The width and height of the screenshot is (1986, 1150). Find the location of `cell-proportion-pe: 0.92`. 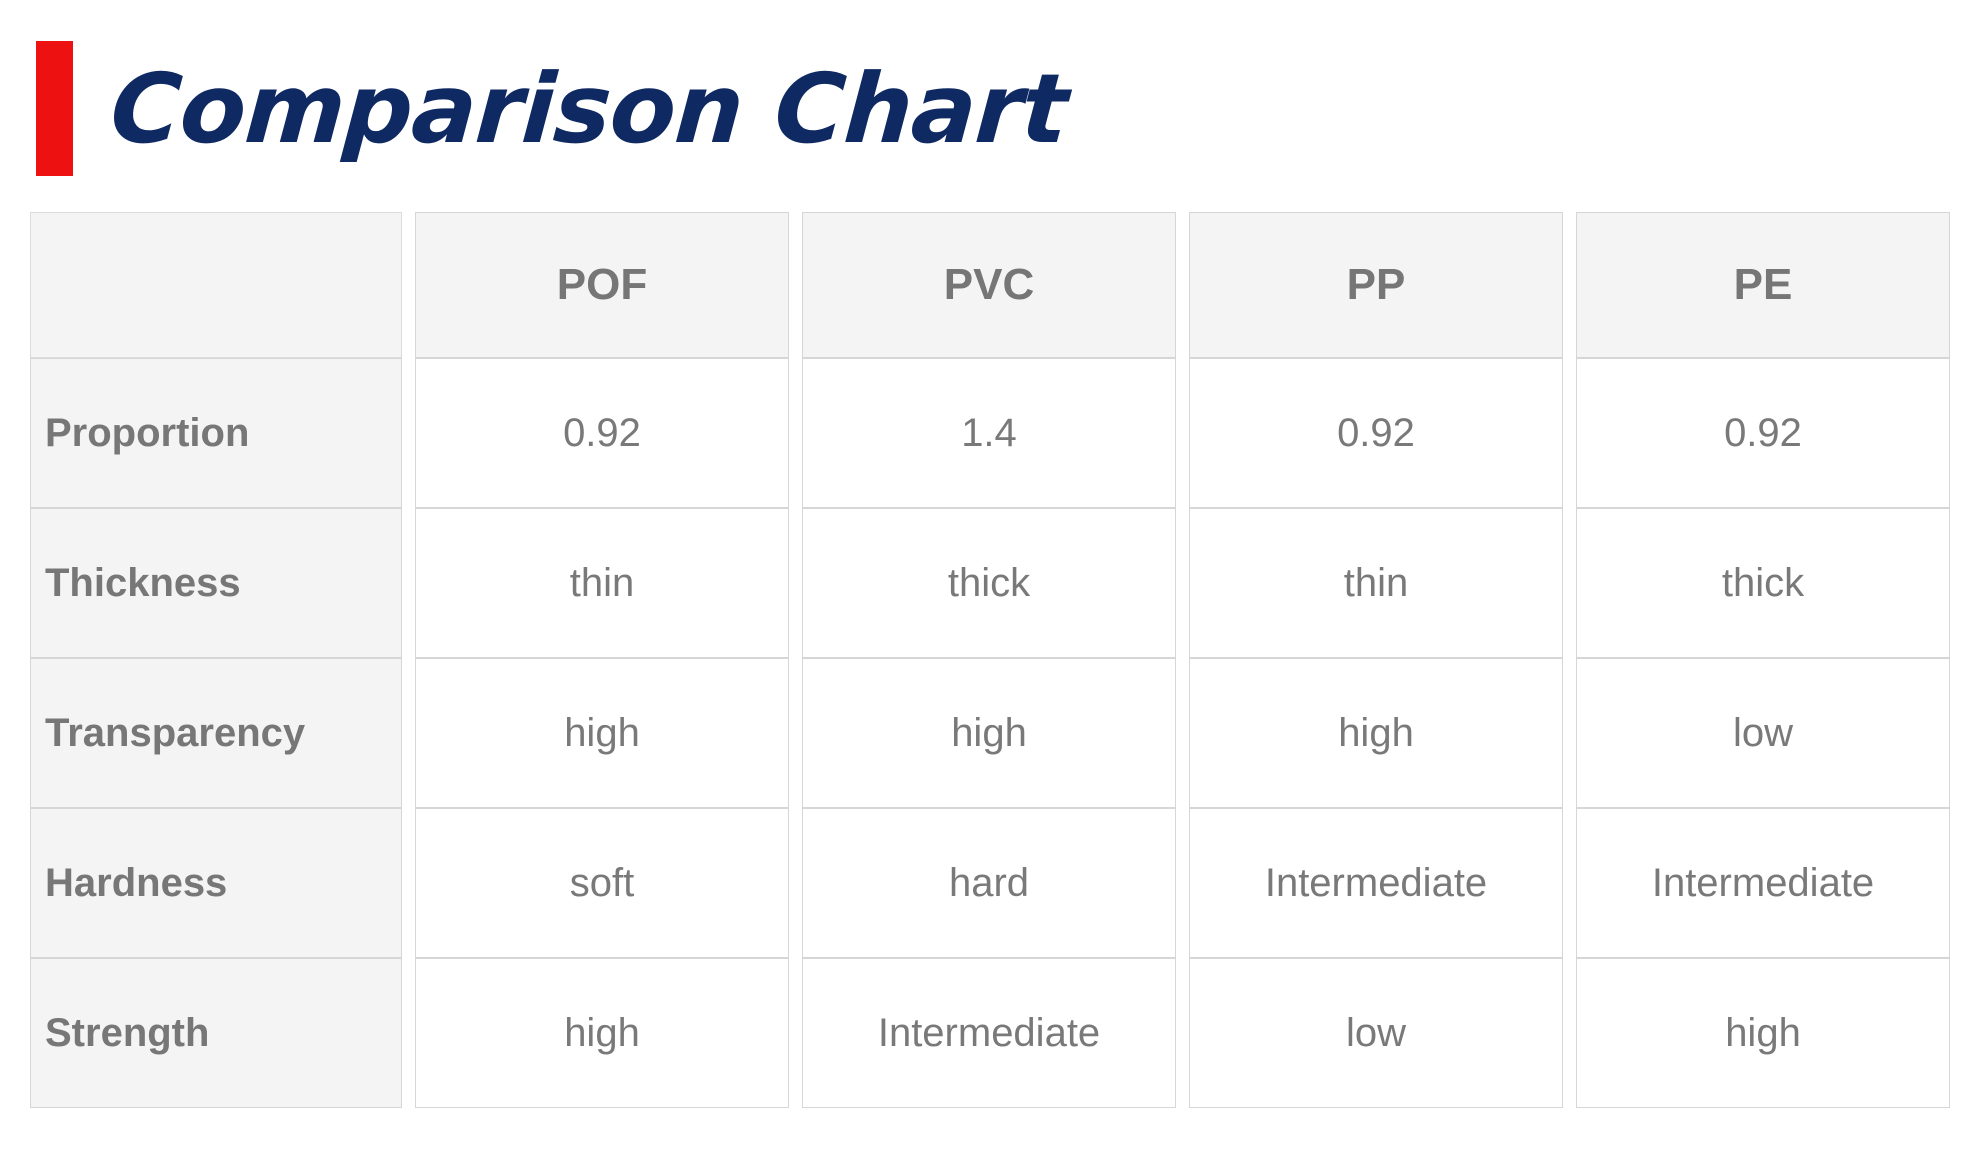

cell-proportion-pe: 0.92 is located at coordinates (1763, 433).